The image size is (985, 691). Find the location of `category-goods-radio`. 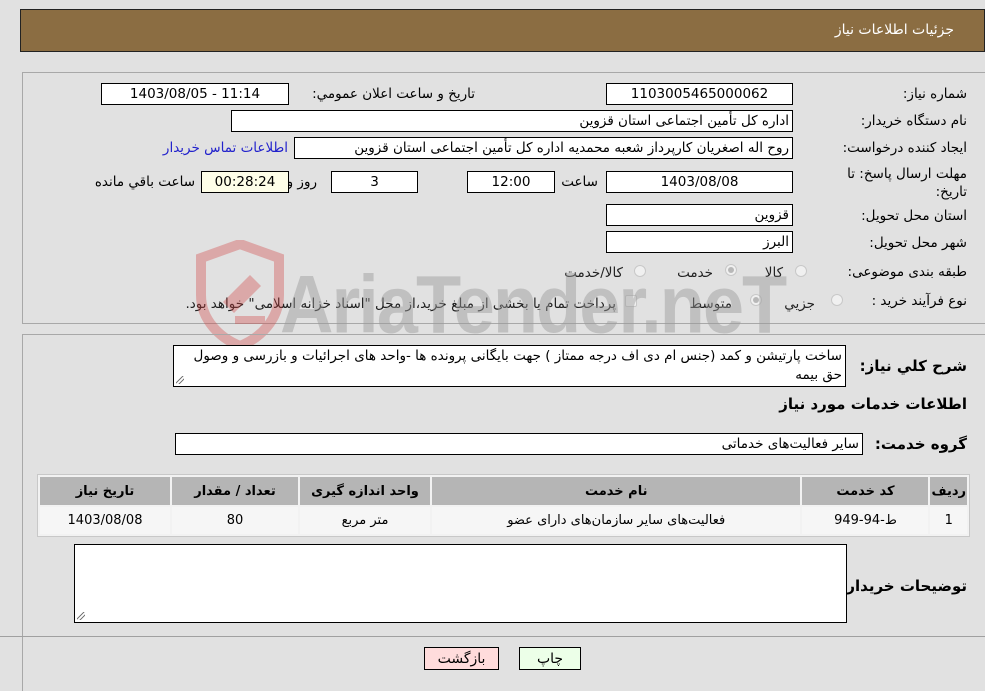

category-goods-radio is located at coordinates (801, 271).